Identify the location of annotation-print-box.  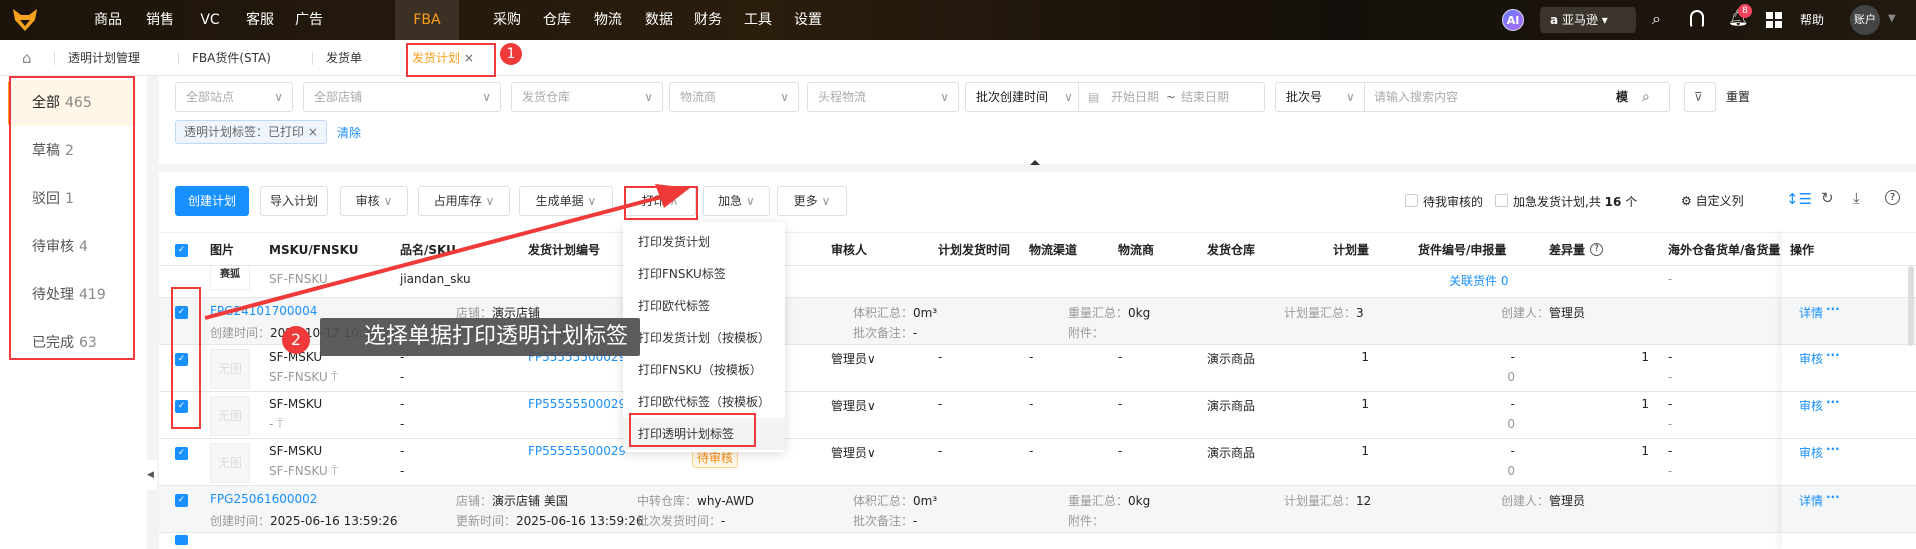
(661, 203).